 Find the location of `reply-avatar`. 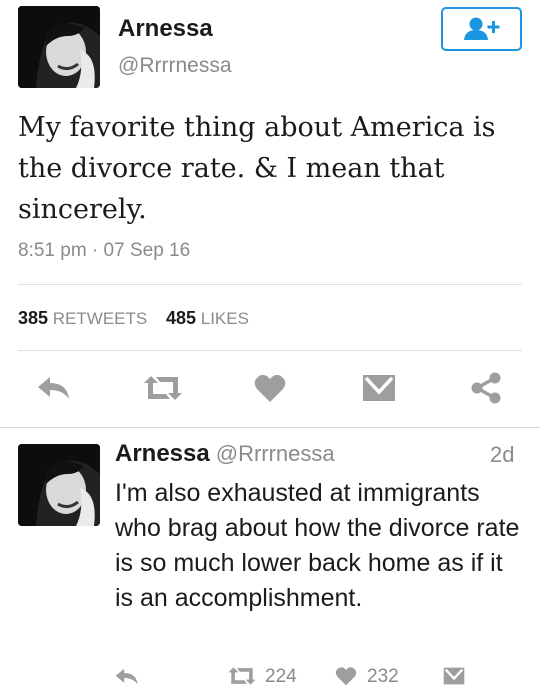

reply-avatar is located at coordinates (59, 485).